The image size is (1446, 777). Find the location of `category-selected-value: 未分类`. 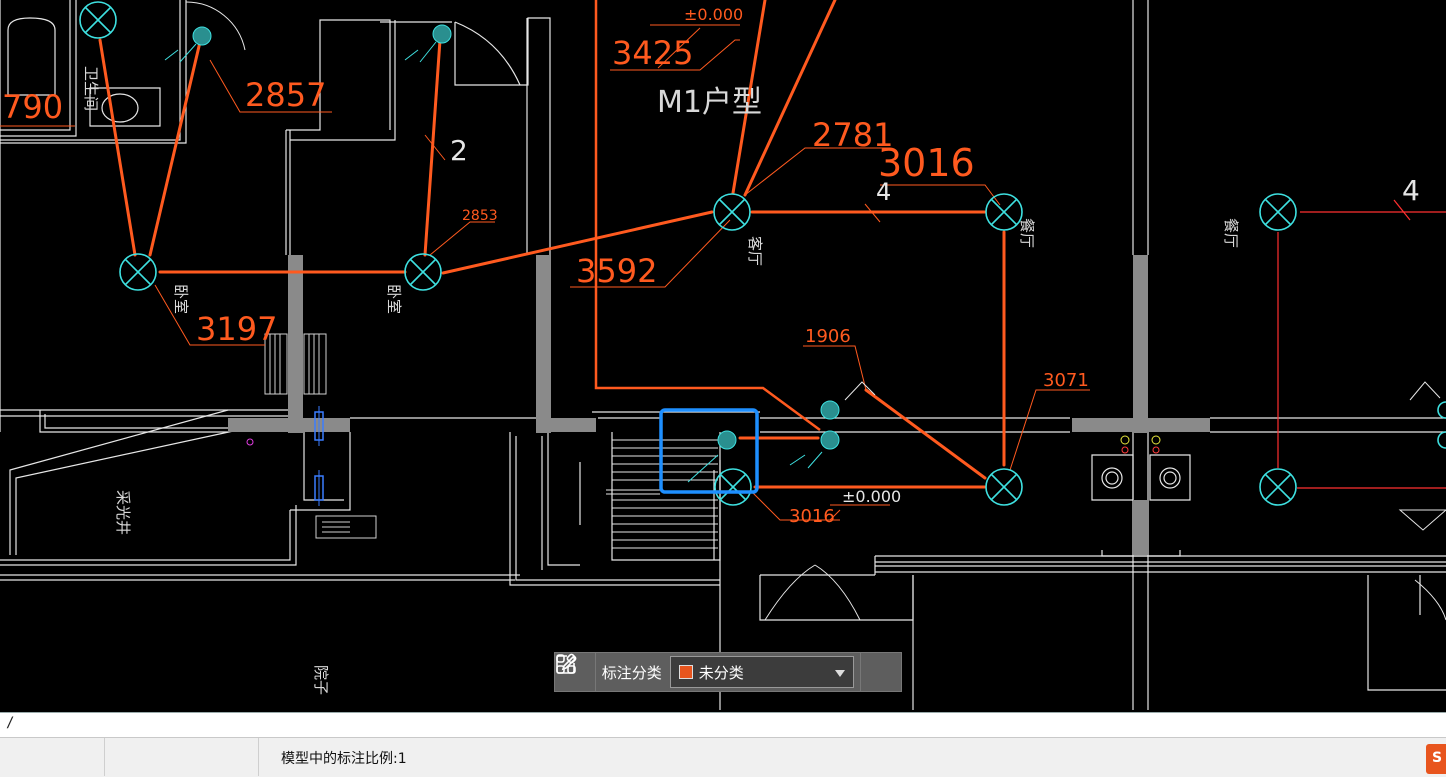

category-selected-value: 未分类 is located at coordinates (721, 672).